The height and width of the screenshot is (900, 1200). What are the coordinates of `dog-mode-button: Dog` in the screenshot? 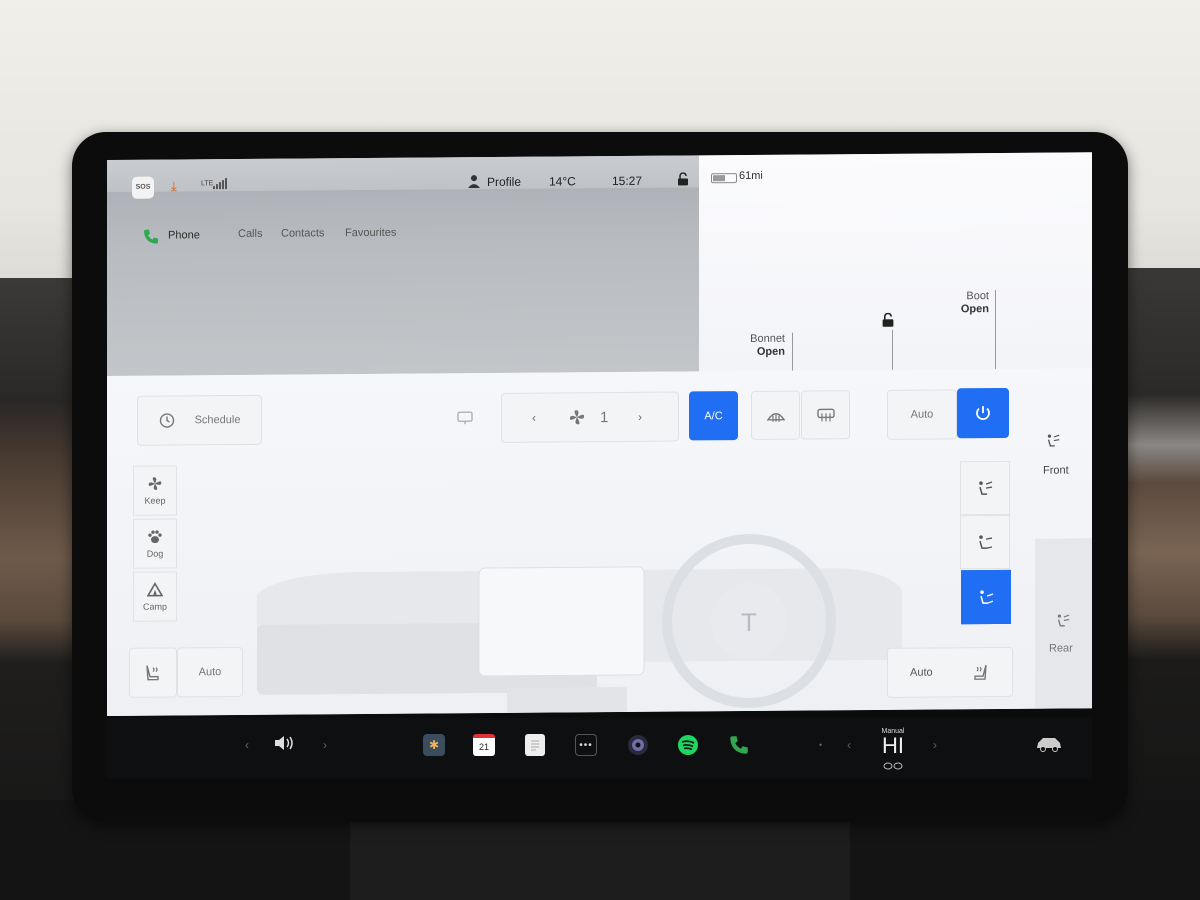 It's located at (155, 543).